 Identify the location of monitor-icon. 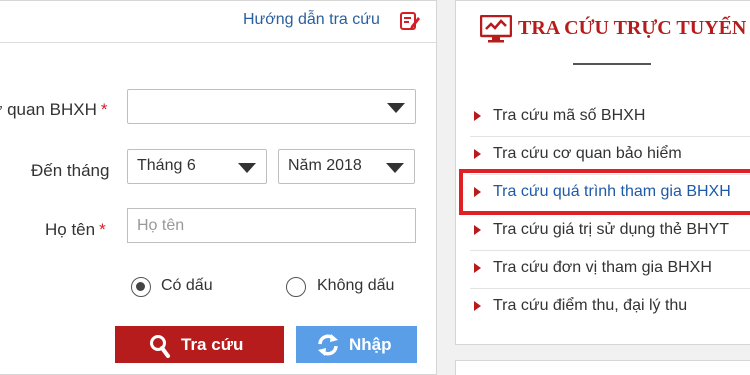
(496, 29).